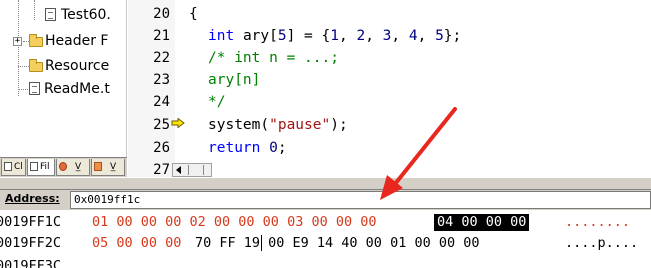 The image size is (651, 268). Describe the element at coordinates (31, 222) in the screenshot. I see `memory-address: 0019FF1C` at that location.